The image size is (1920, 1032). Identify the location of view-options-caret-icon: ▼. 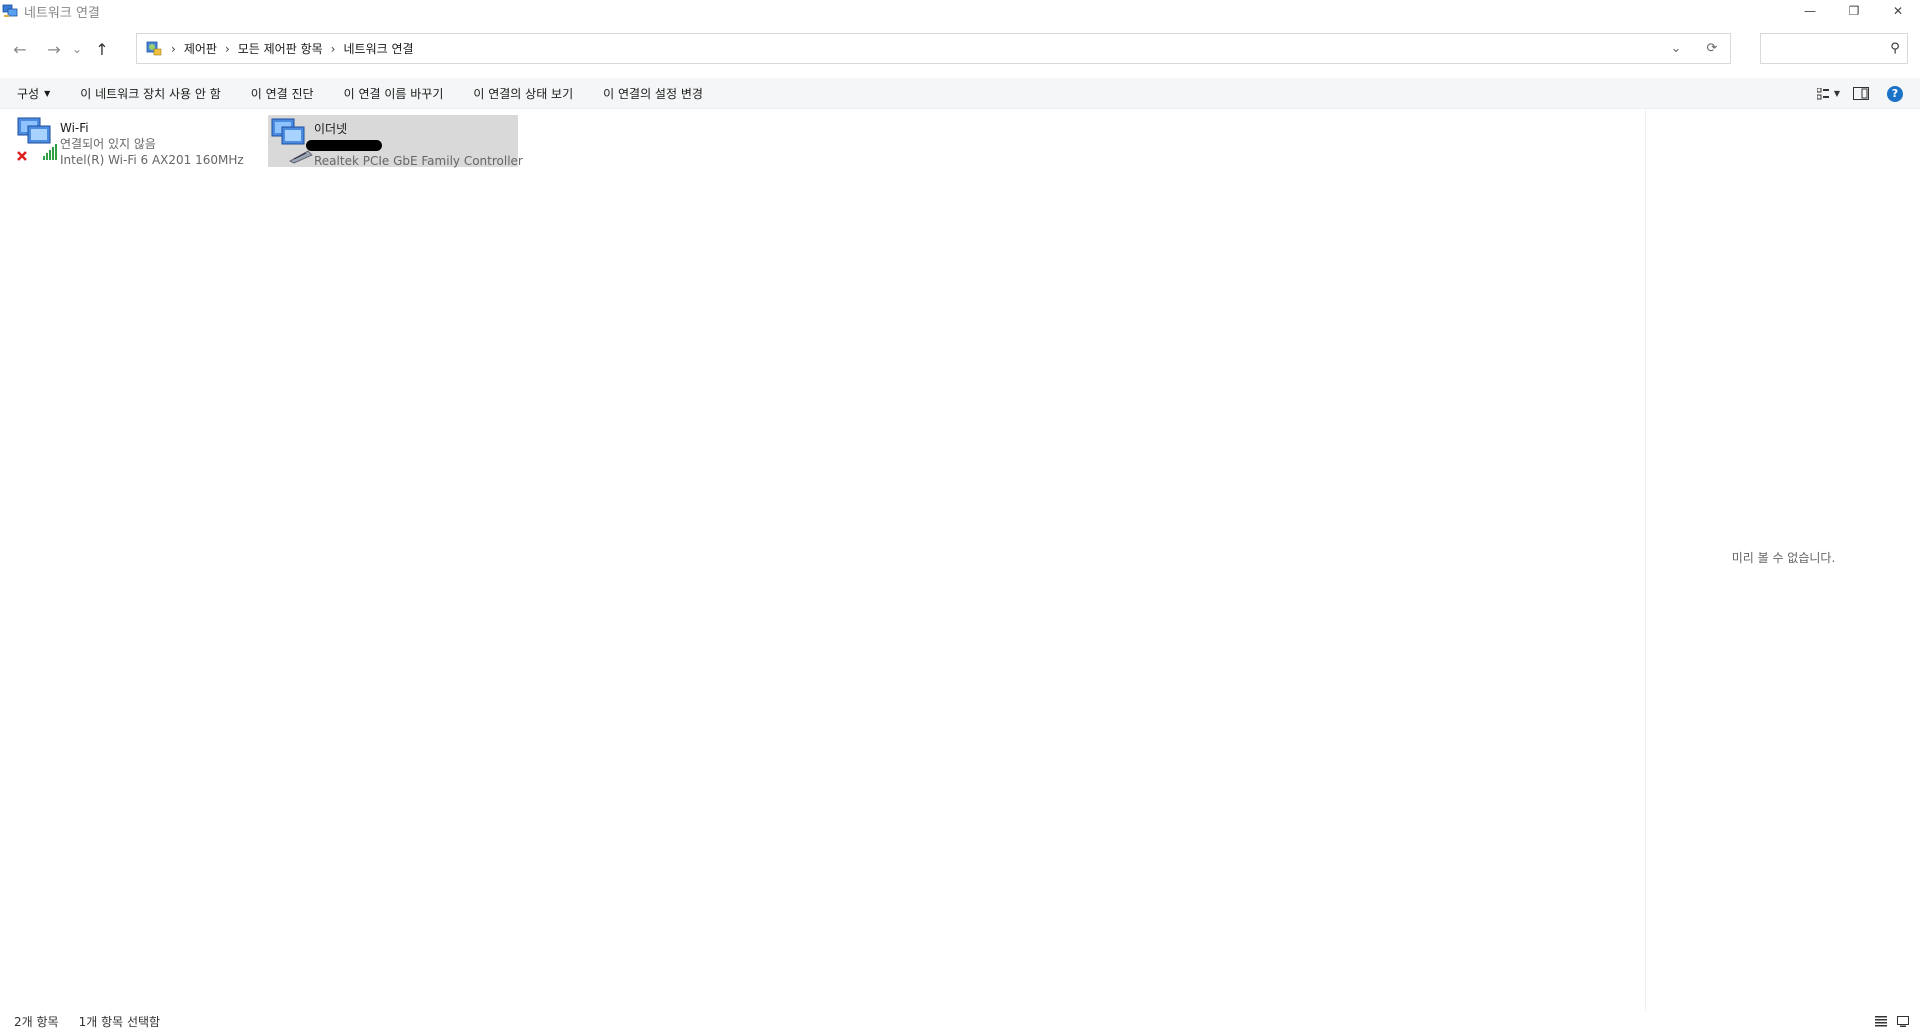
(1837, 93).